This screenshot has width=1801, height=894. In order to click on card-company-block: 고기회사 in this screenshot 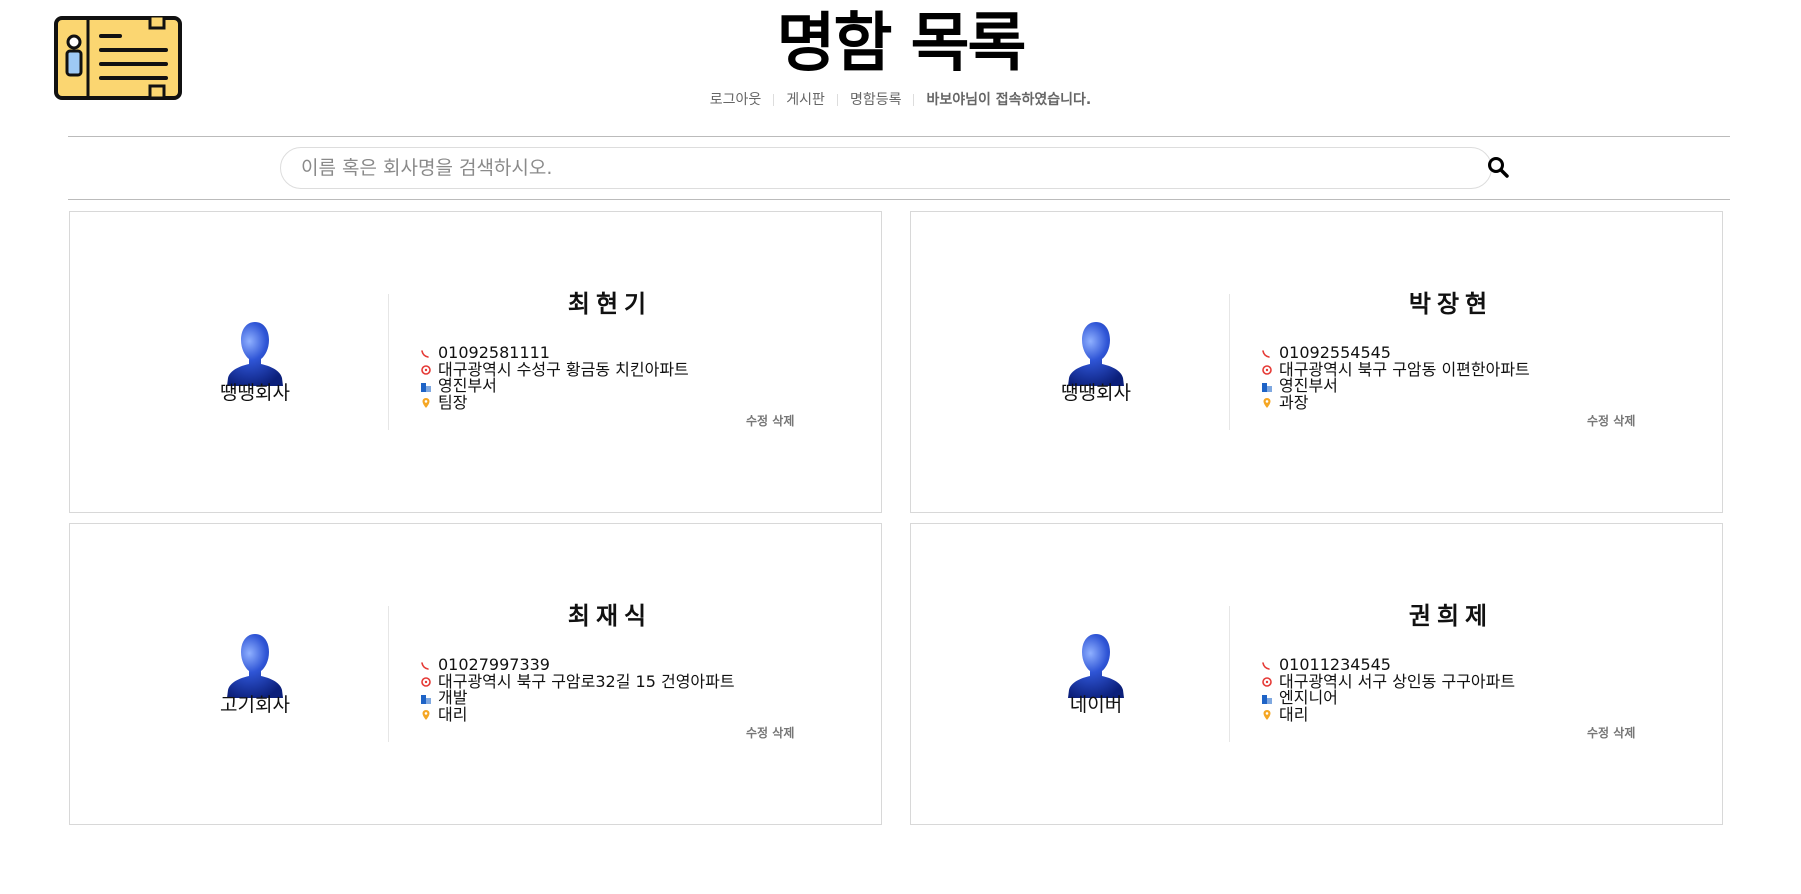, I will do `click(255, 674)`.